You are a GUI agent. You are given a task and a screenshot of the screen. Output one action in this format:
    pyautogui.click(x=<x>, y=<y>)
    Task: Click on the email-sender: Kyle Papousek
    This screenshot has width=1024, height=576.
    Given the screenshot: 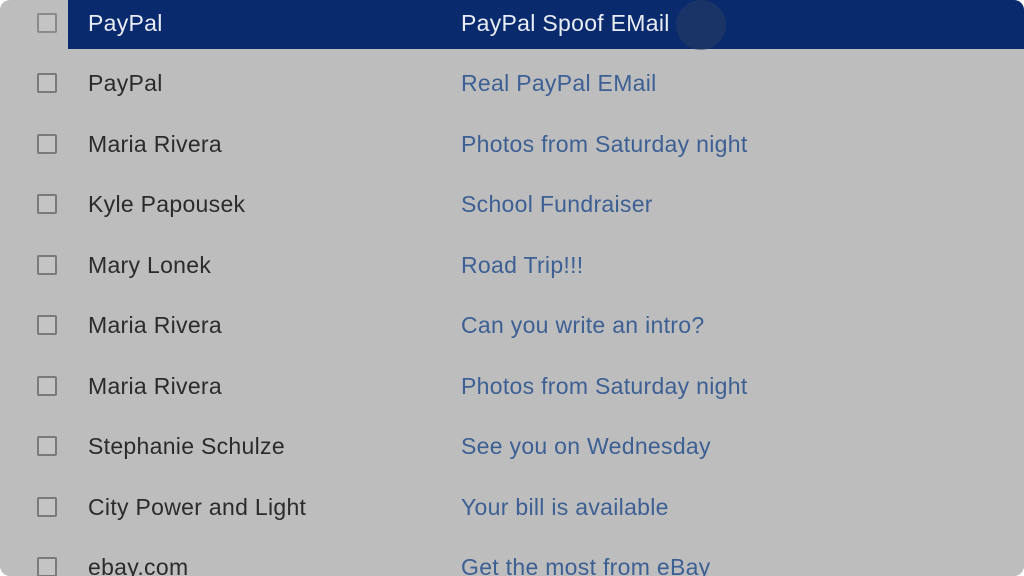 What is the action you would take?
    pyautogui.click(x=167, y=204)
    